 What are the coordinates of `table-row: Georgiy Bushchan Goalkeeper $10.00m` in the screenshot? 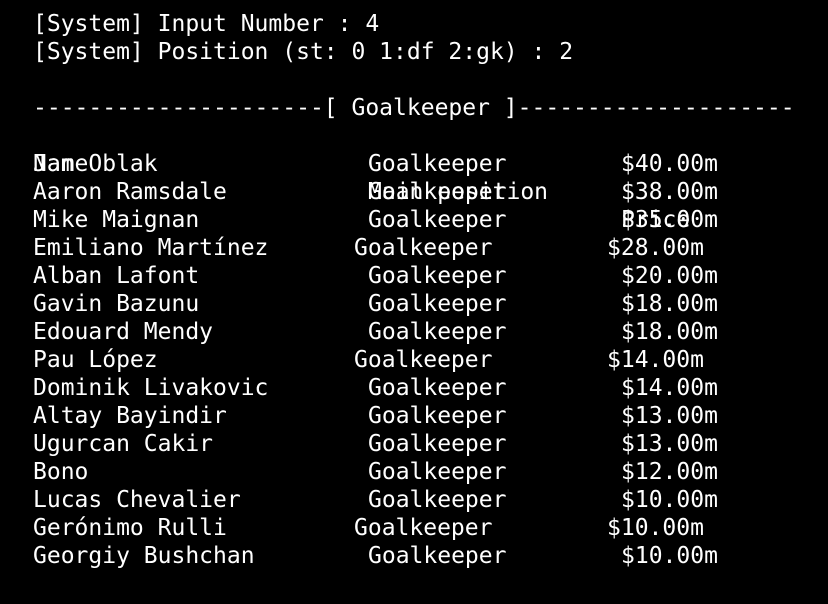 It's located at (430, 556).